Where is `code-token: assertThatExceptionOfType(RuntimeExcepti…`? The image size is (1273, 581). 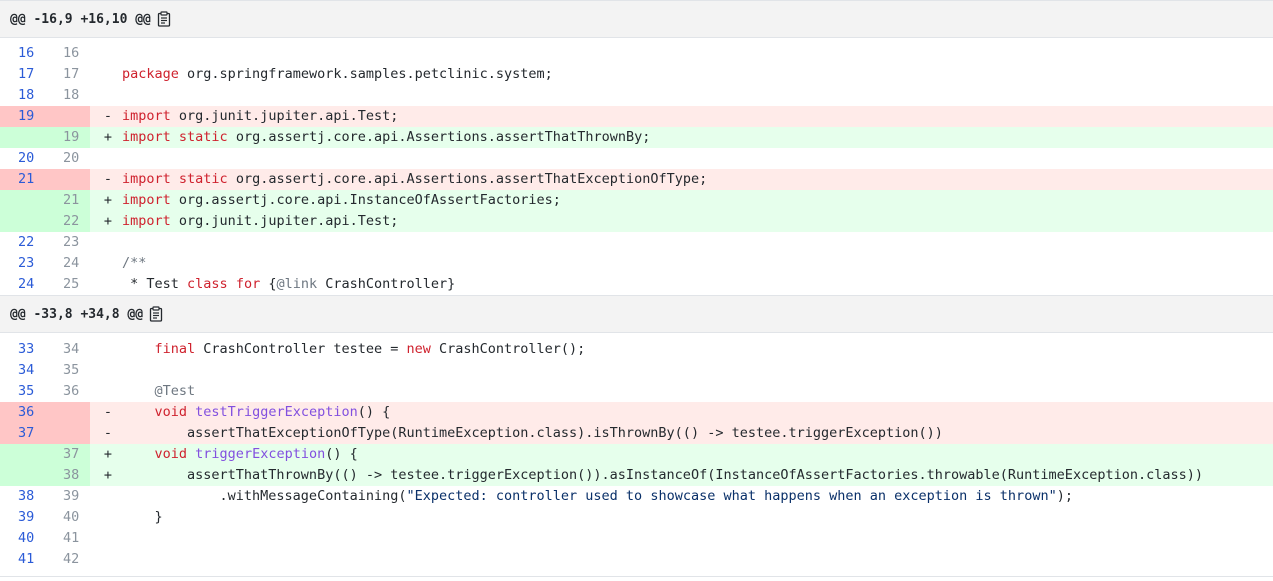 code-token: assertThatExceptionOfType(RuntimeExcepti… is located at coordinates (532, 433).